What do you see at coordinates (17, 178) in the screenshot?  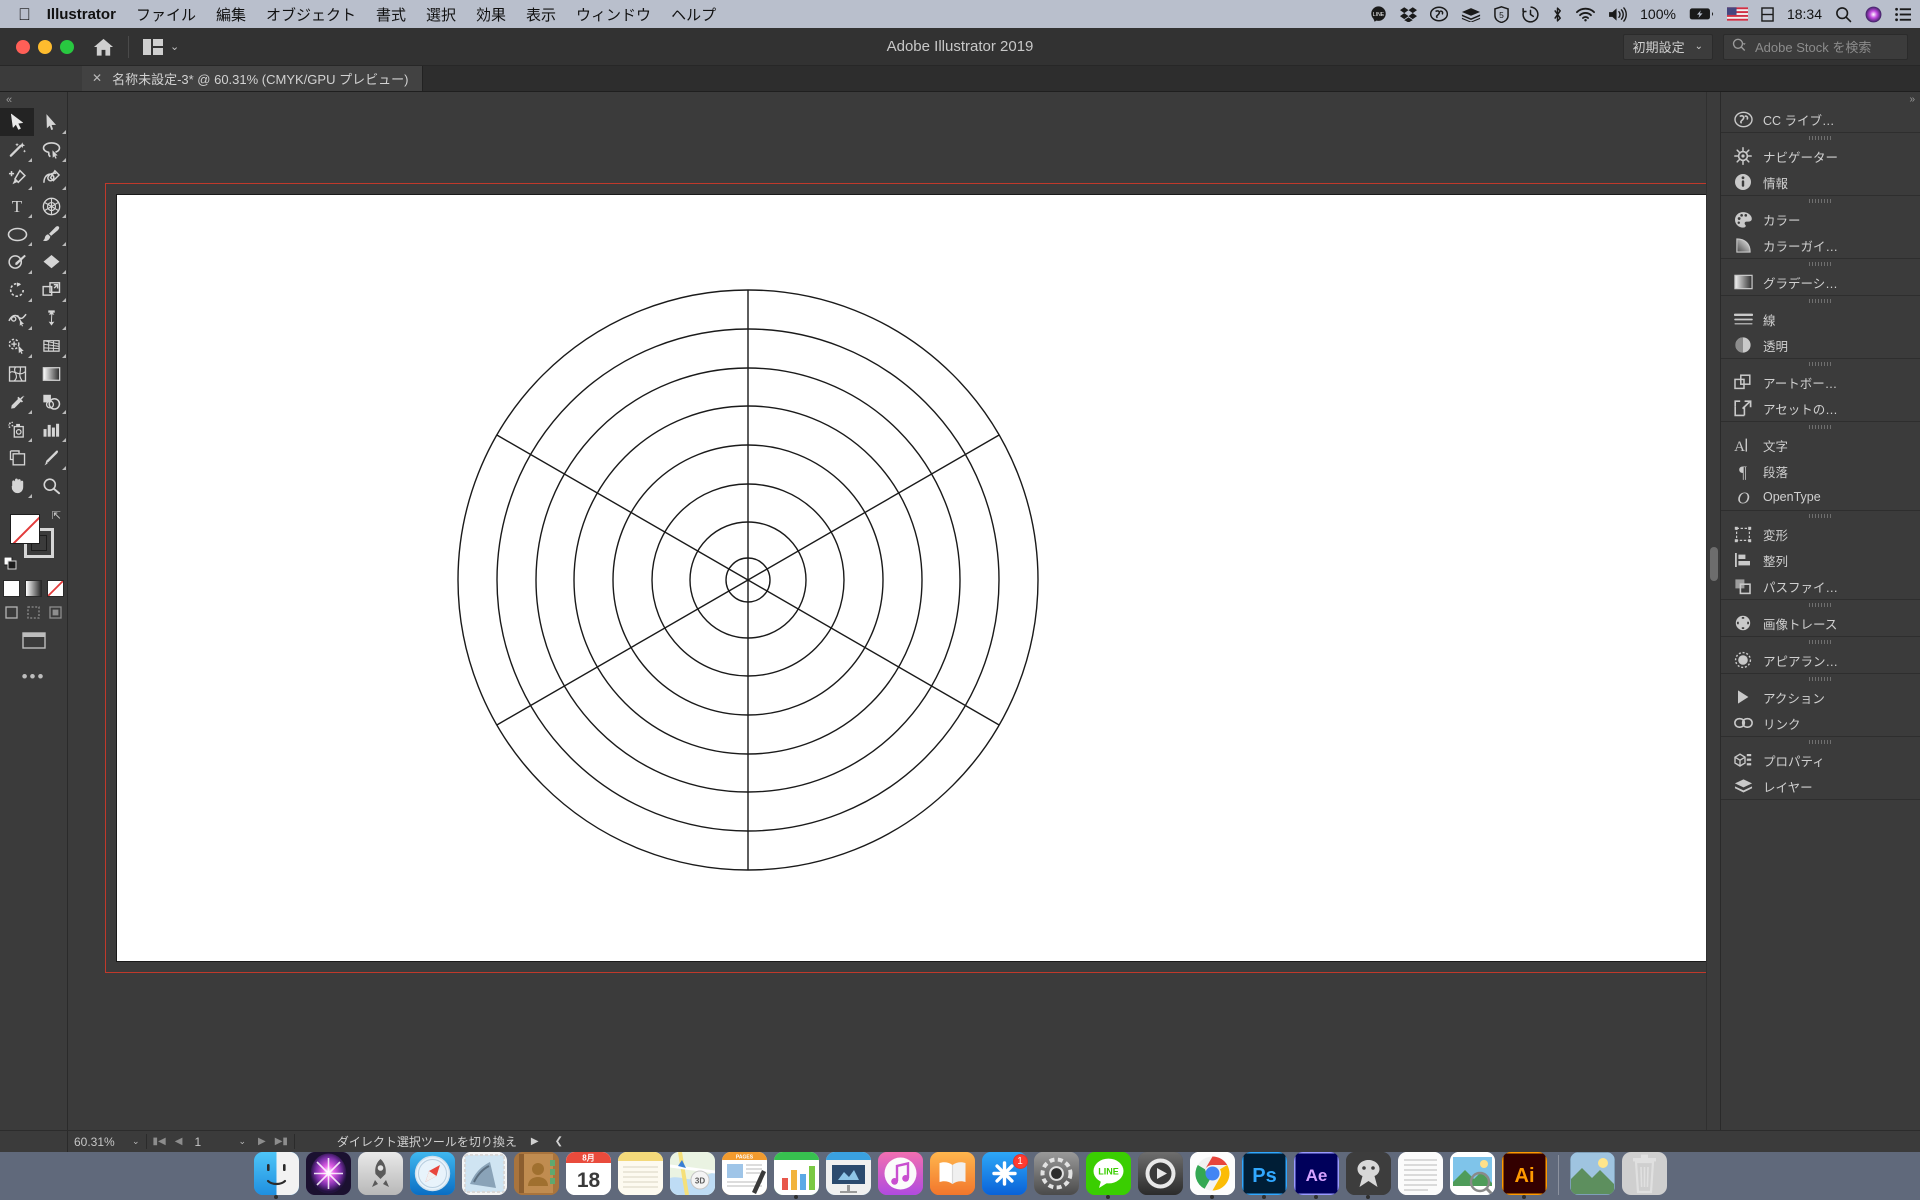 I see `pen-tool` at bounding box center [17, 178].